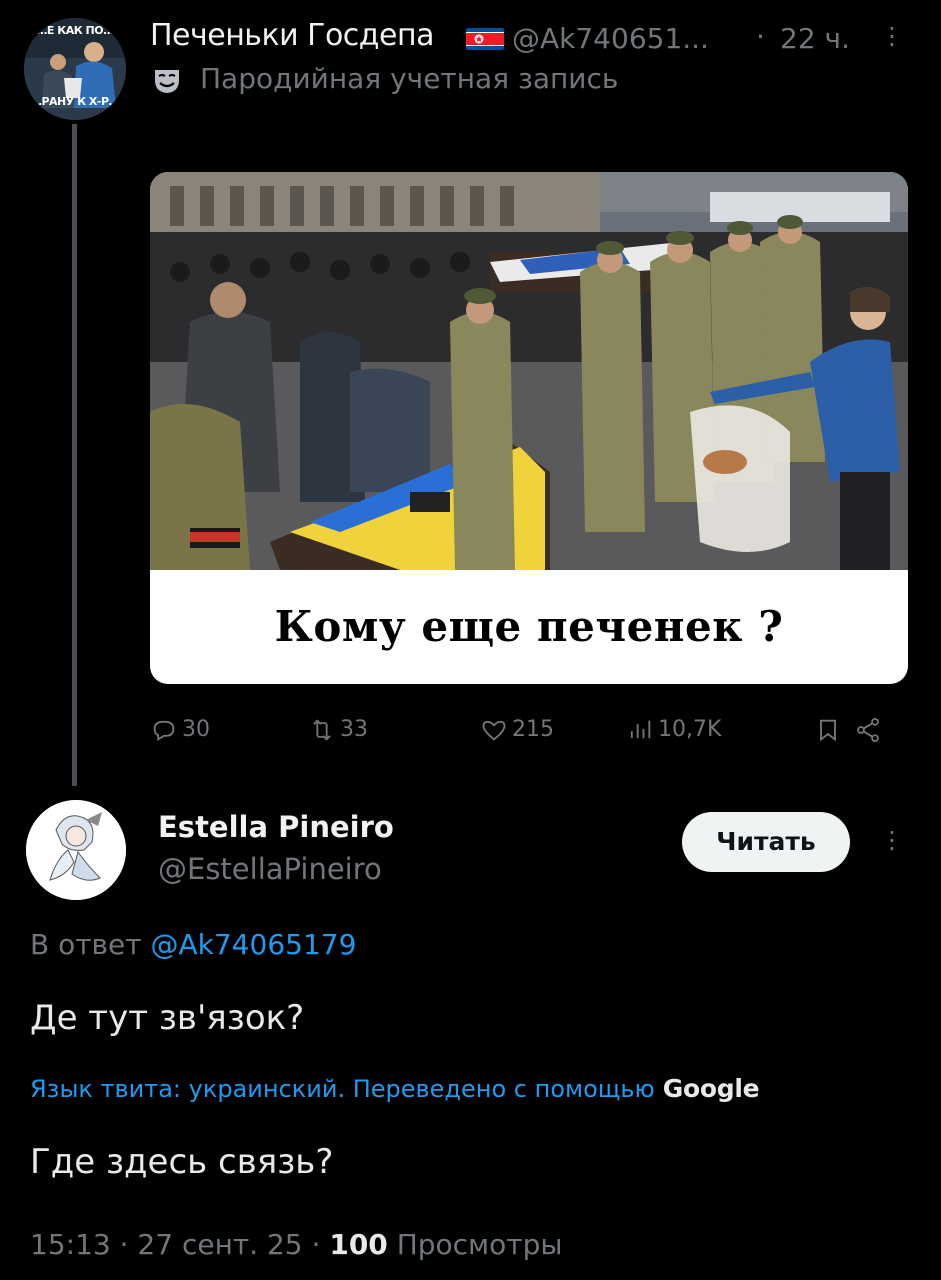 The height and width of the screenshot is (1280, 941). I want to click on reply-views-label: Просмотры, so click(479, 1244).